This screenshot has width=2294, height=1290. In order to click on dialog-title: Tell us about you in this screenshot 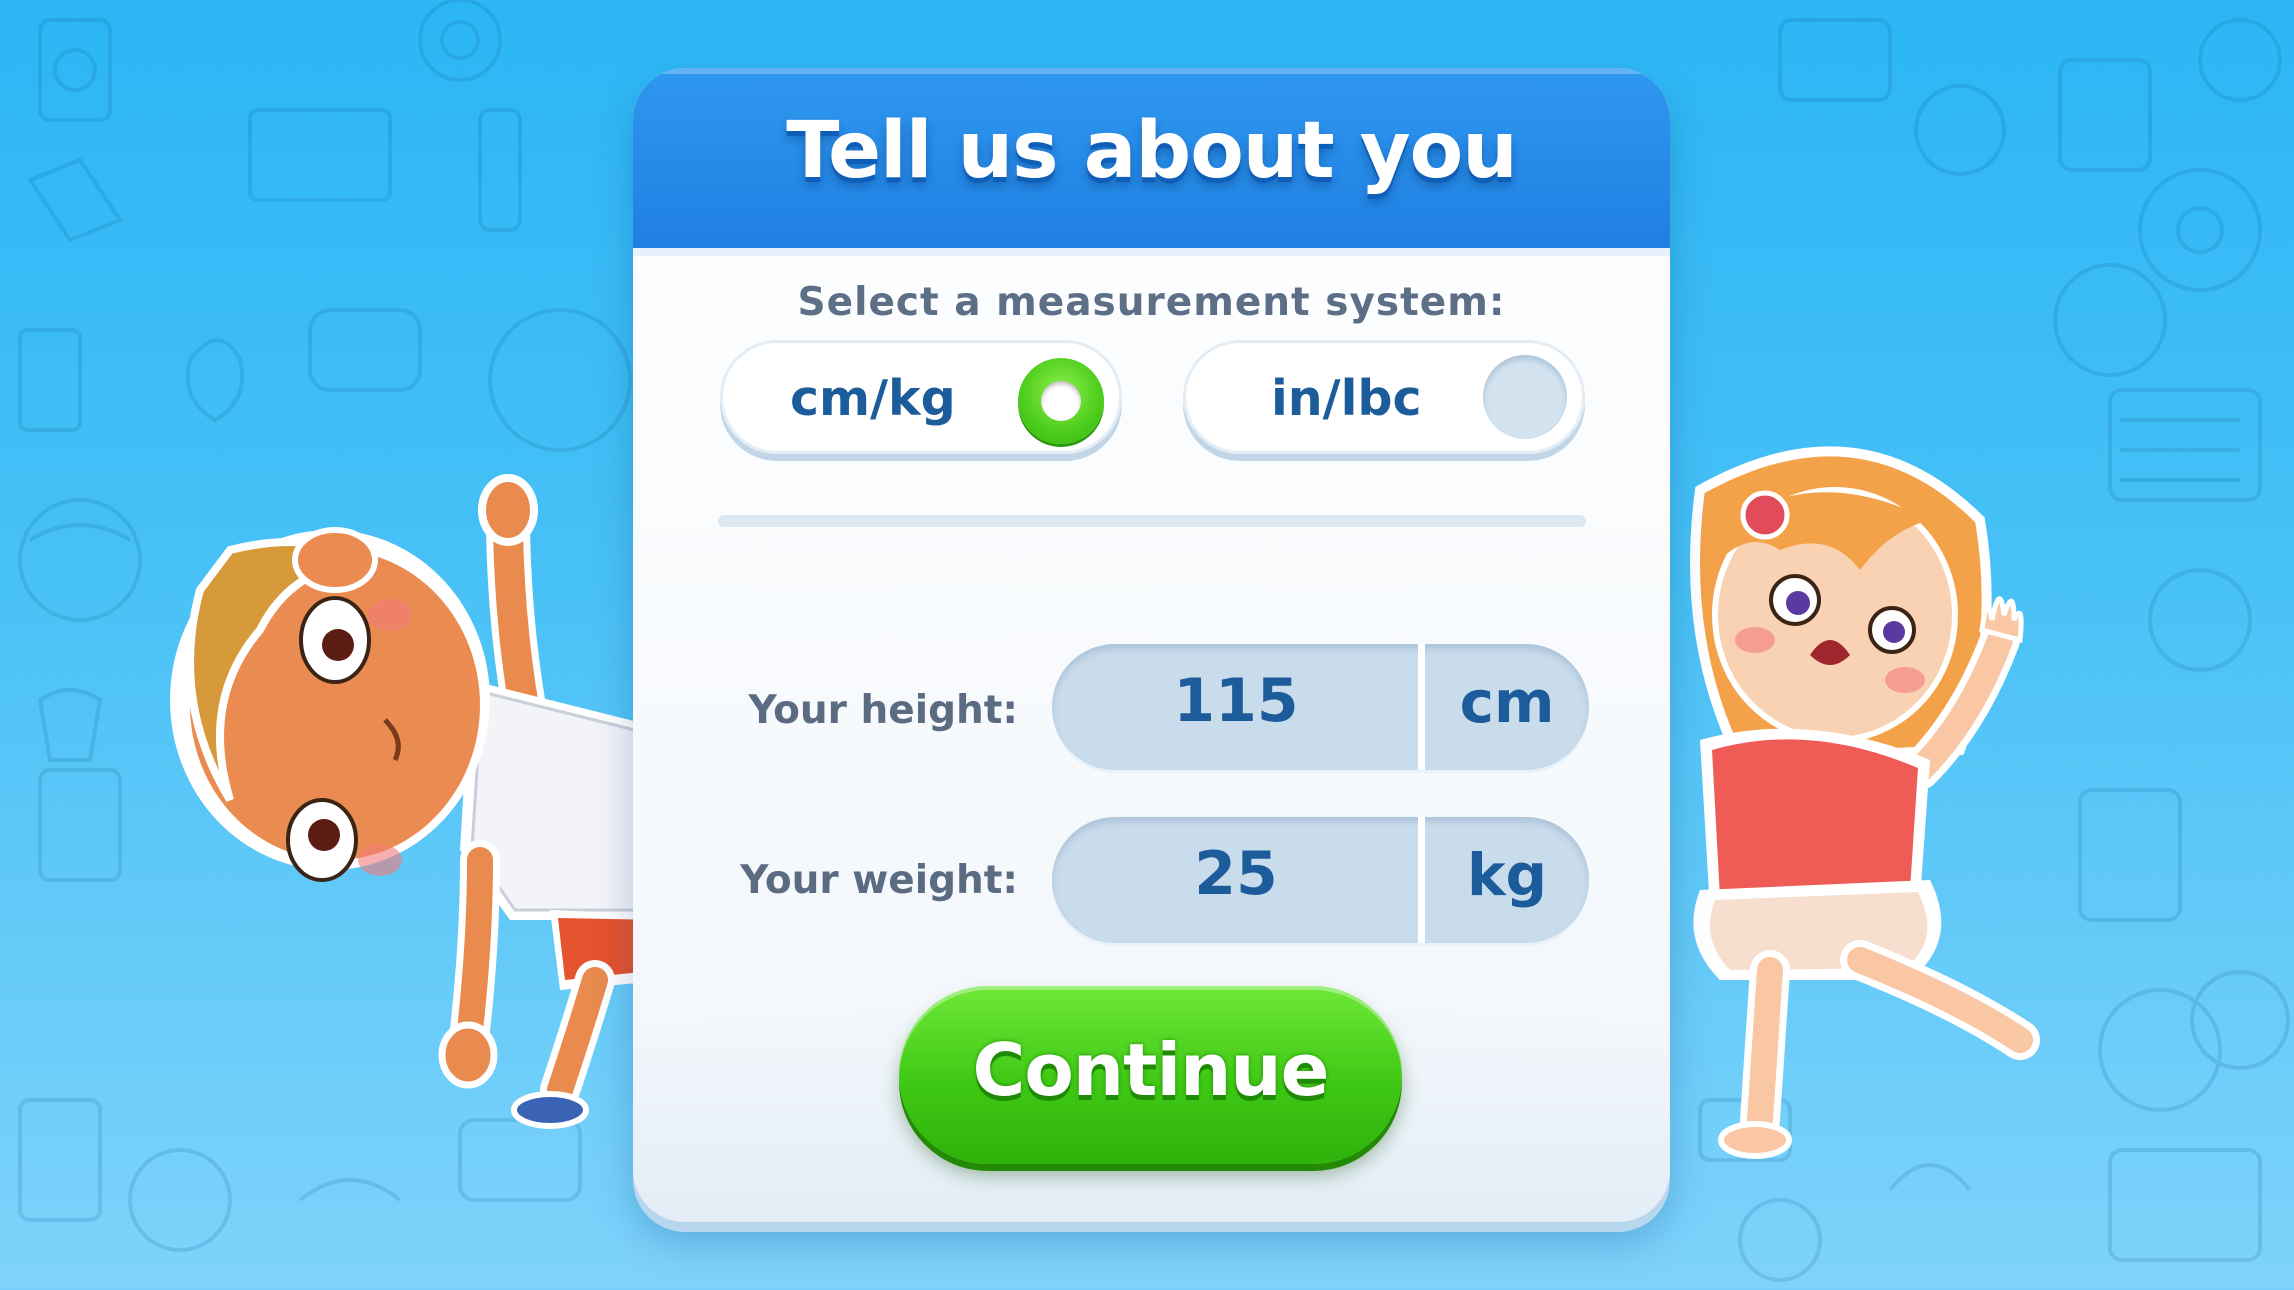, I will do `click(1151, 151)`.